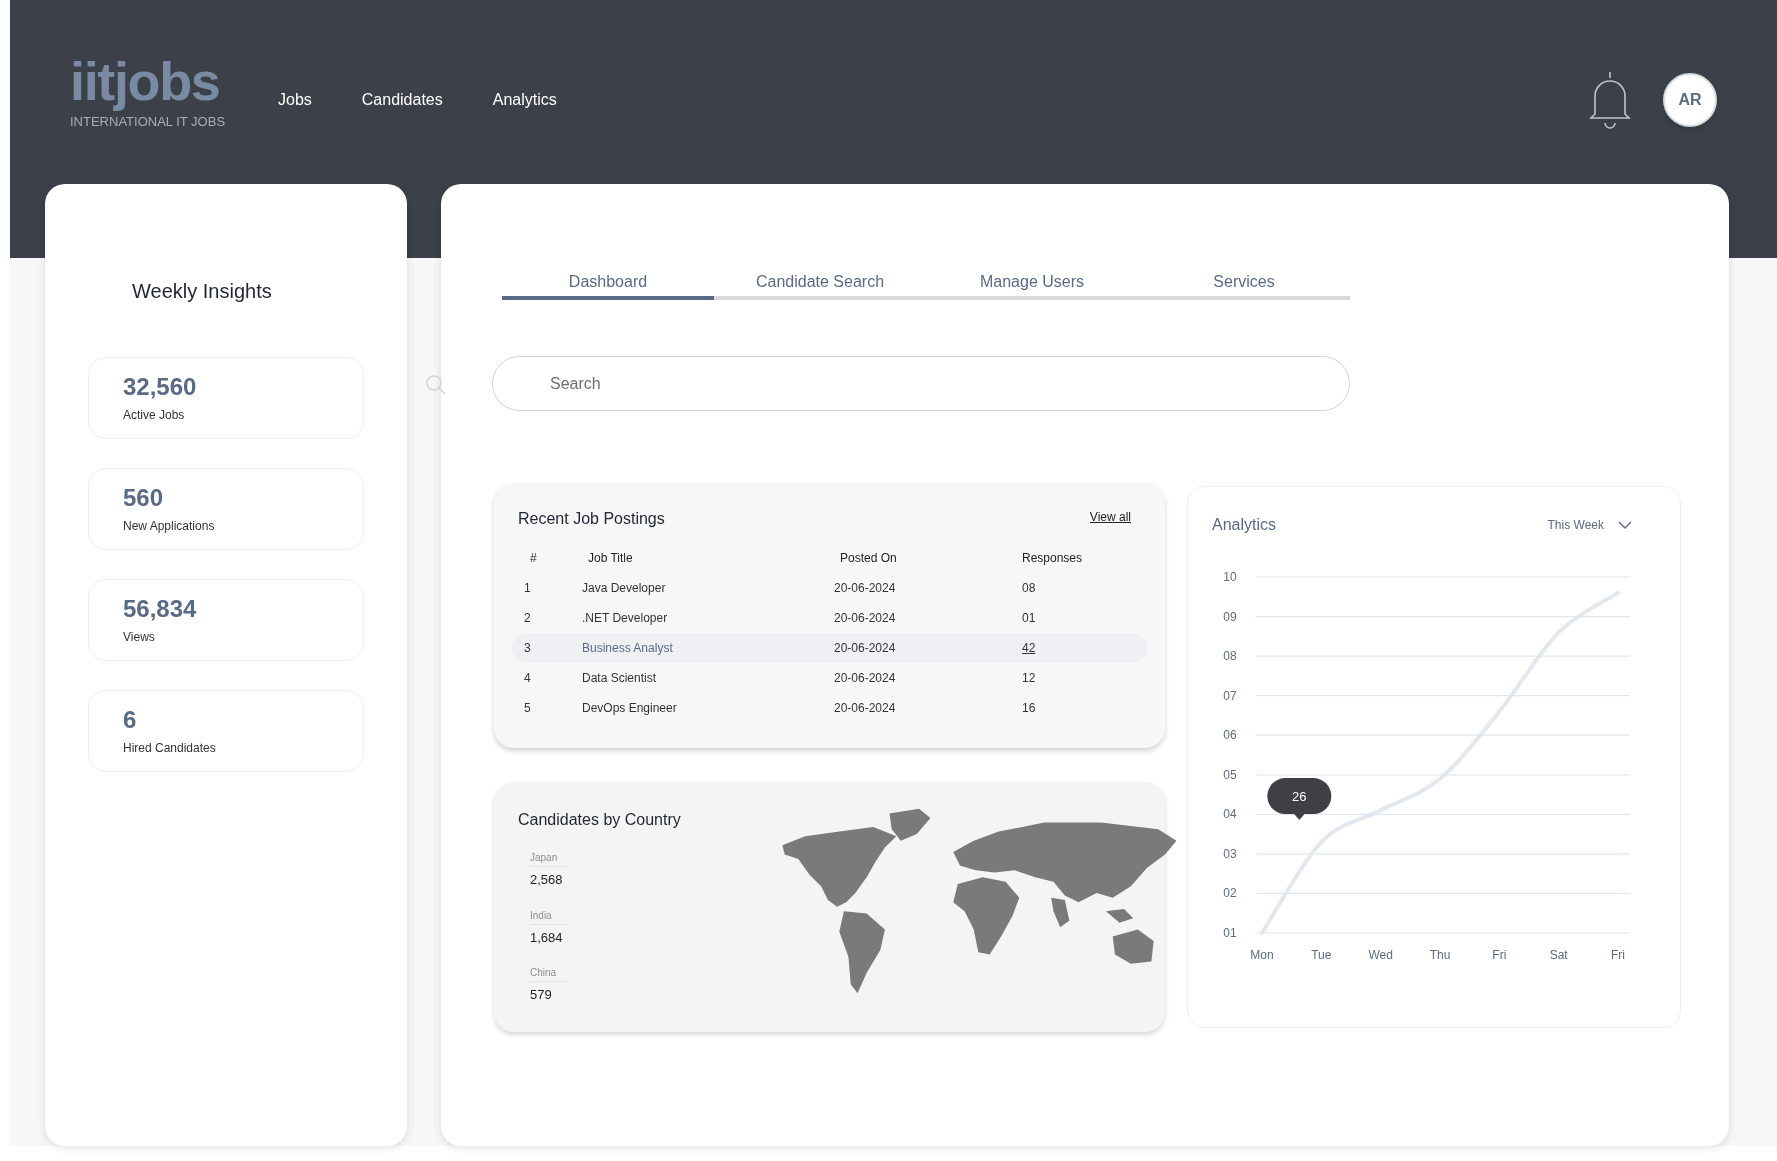 The image size is (1777, 1161). Describe the element at coordinates (402, 100) in the screenshot. I see `nav-link: Candidates` at that location.